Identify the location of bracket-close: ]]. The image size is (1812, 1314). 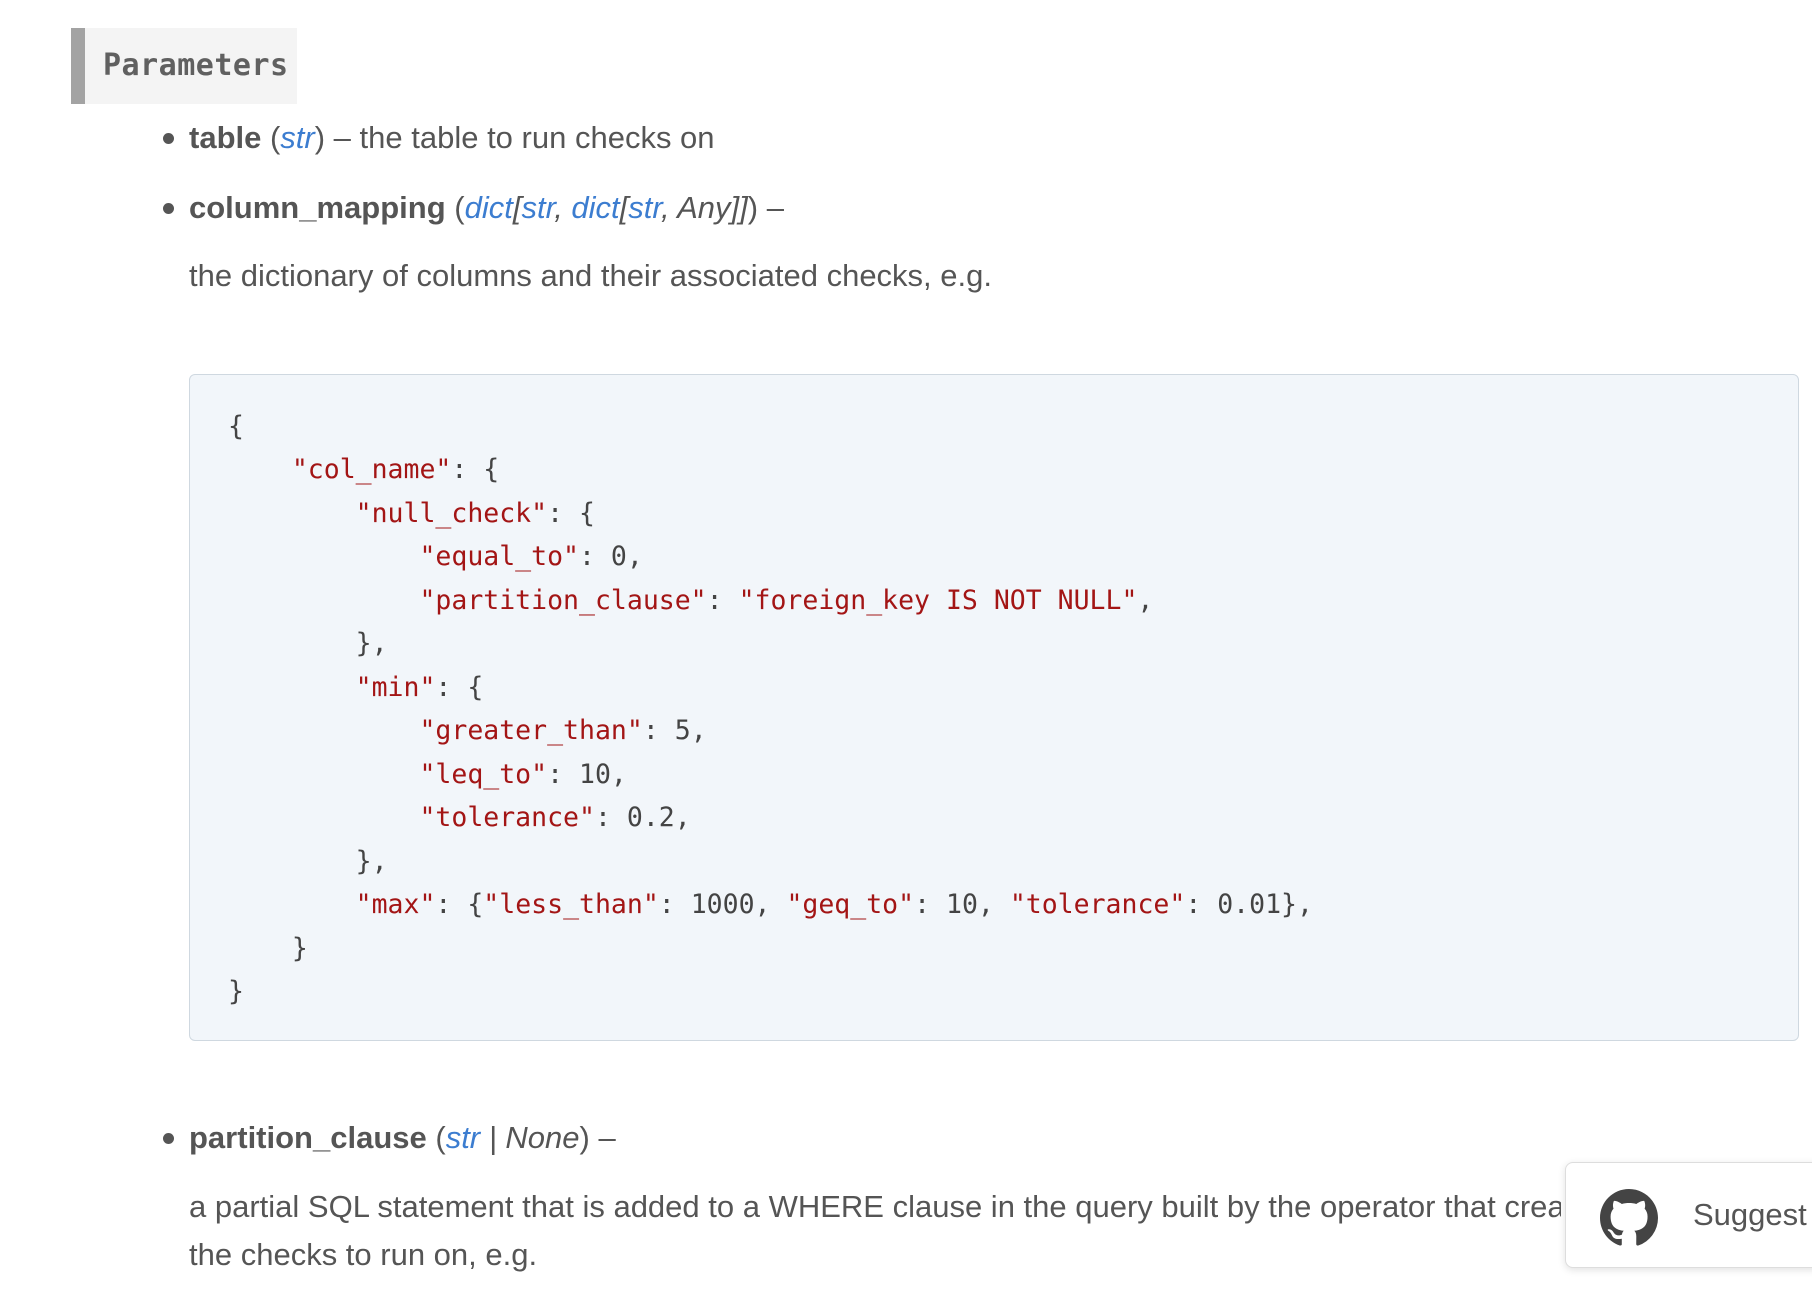
(739, 207).